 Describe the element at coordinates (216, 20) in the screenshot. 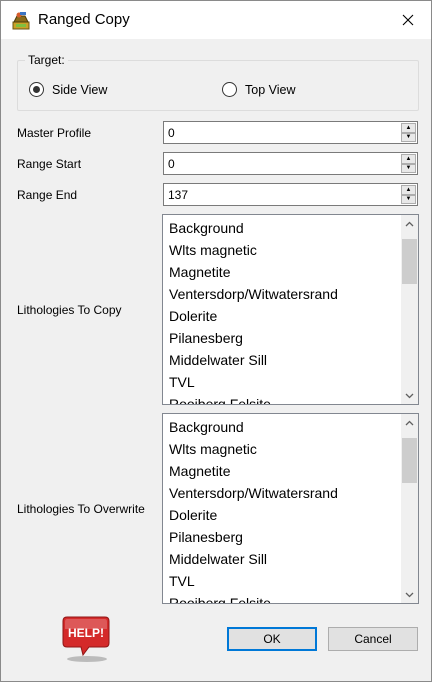

I see `title-bar: Ranged Copy` at that location.